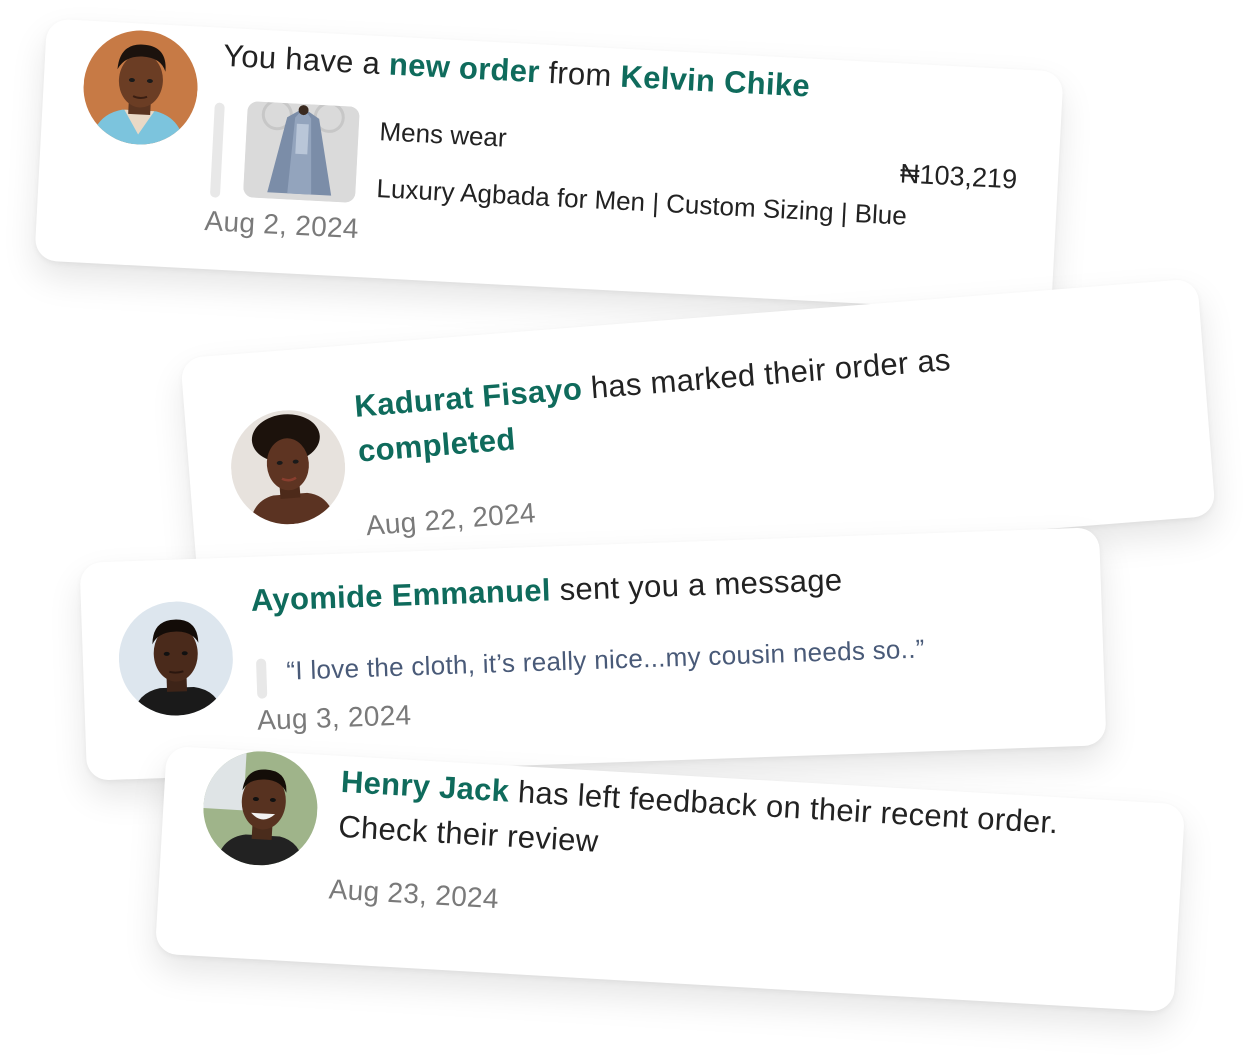 This screenshot has height=1062, width=1245. I want to click on avatar-kadurat-fisayo, so click(288, 467).